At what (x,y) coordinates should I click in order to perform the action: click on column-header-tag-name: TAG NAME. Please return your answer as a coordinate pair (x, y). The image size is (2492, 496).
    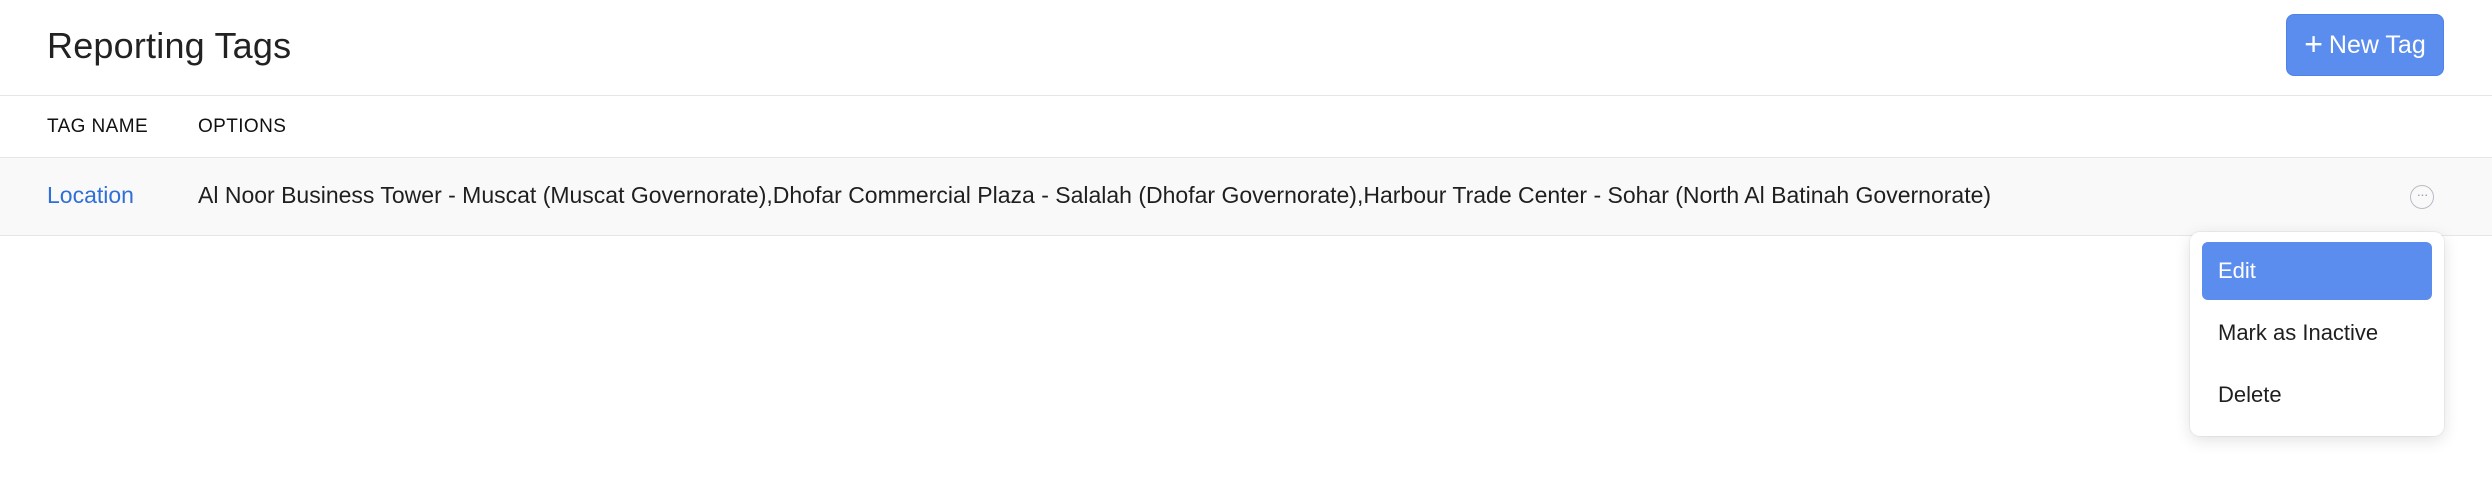
    Looking at the image, I should click on (98, 126).